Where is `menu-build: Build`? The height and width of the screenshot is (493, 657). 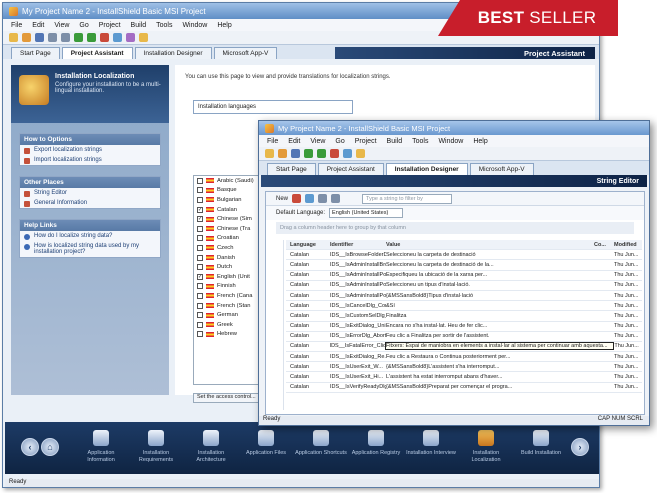
menu-build: Build is located at coordinates (139, 25).